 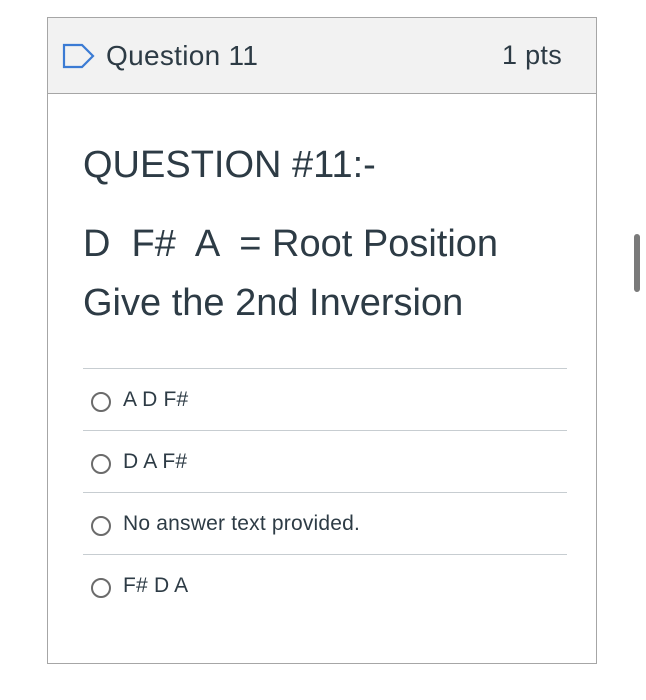 I want to click on answer-option-3: No answer text provided., so click(x=325, y=523).